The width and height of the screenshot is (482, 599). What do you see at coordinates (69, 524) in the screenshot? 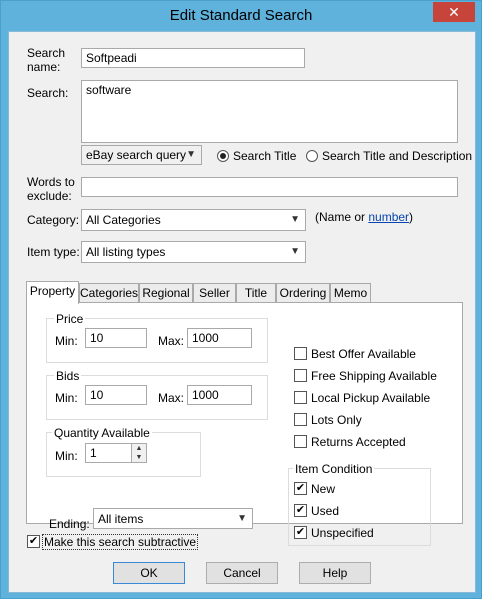
I see `ending-label: Ending:` at bounding box center [69, 524].